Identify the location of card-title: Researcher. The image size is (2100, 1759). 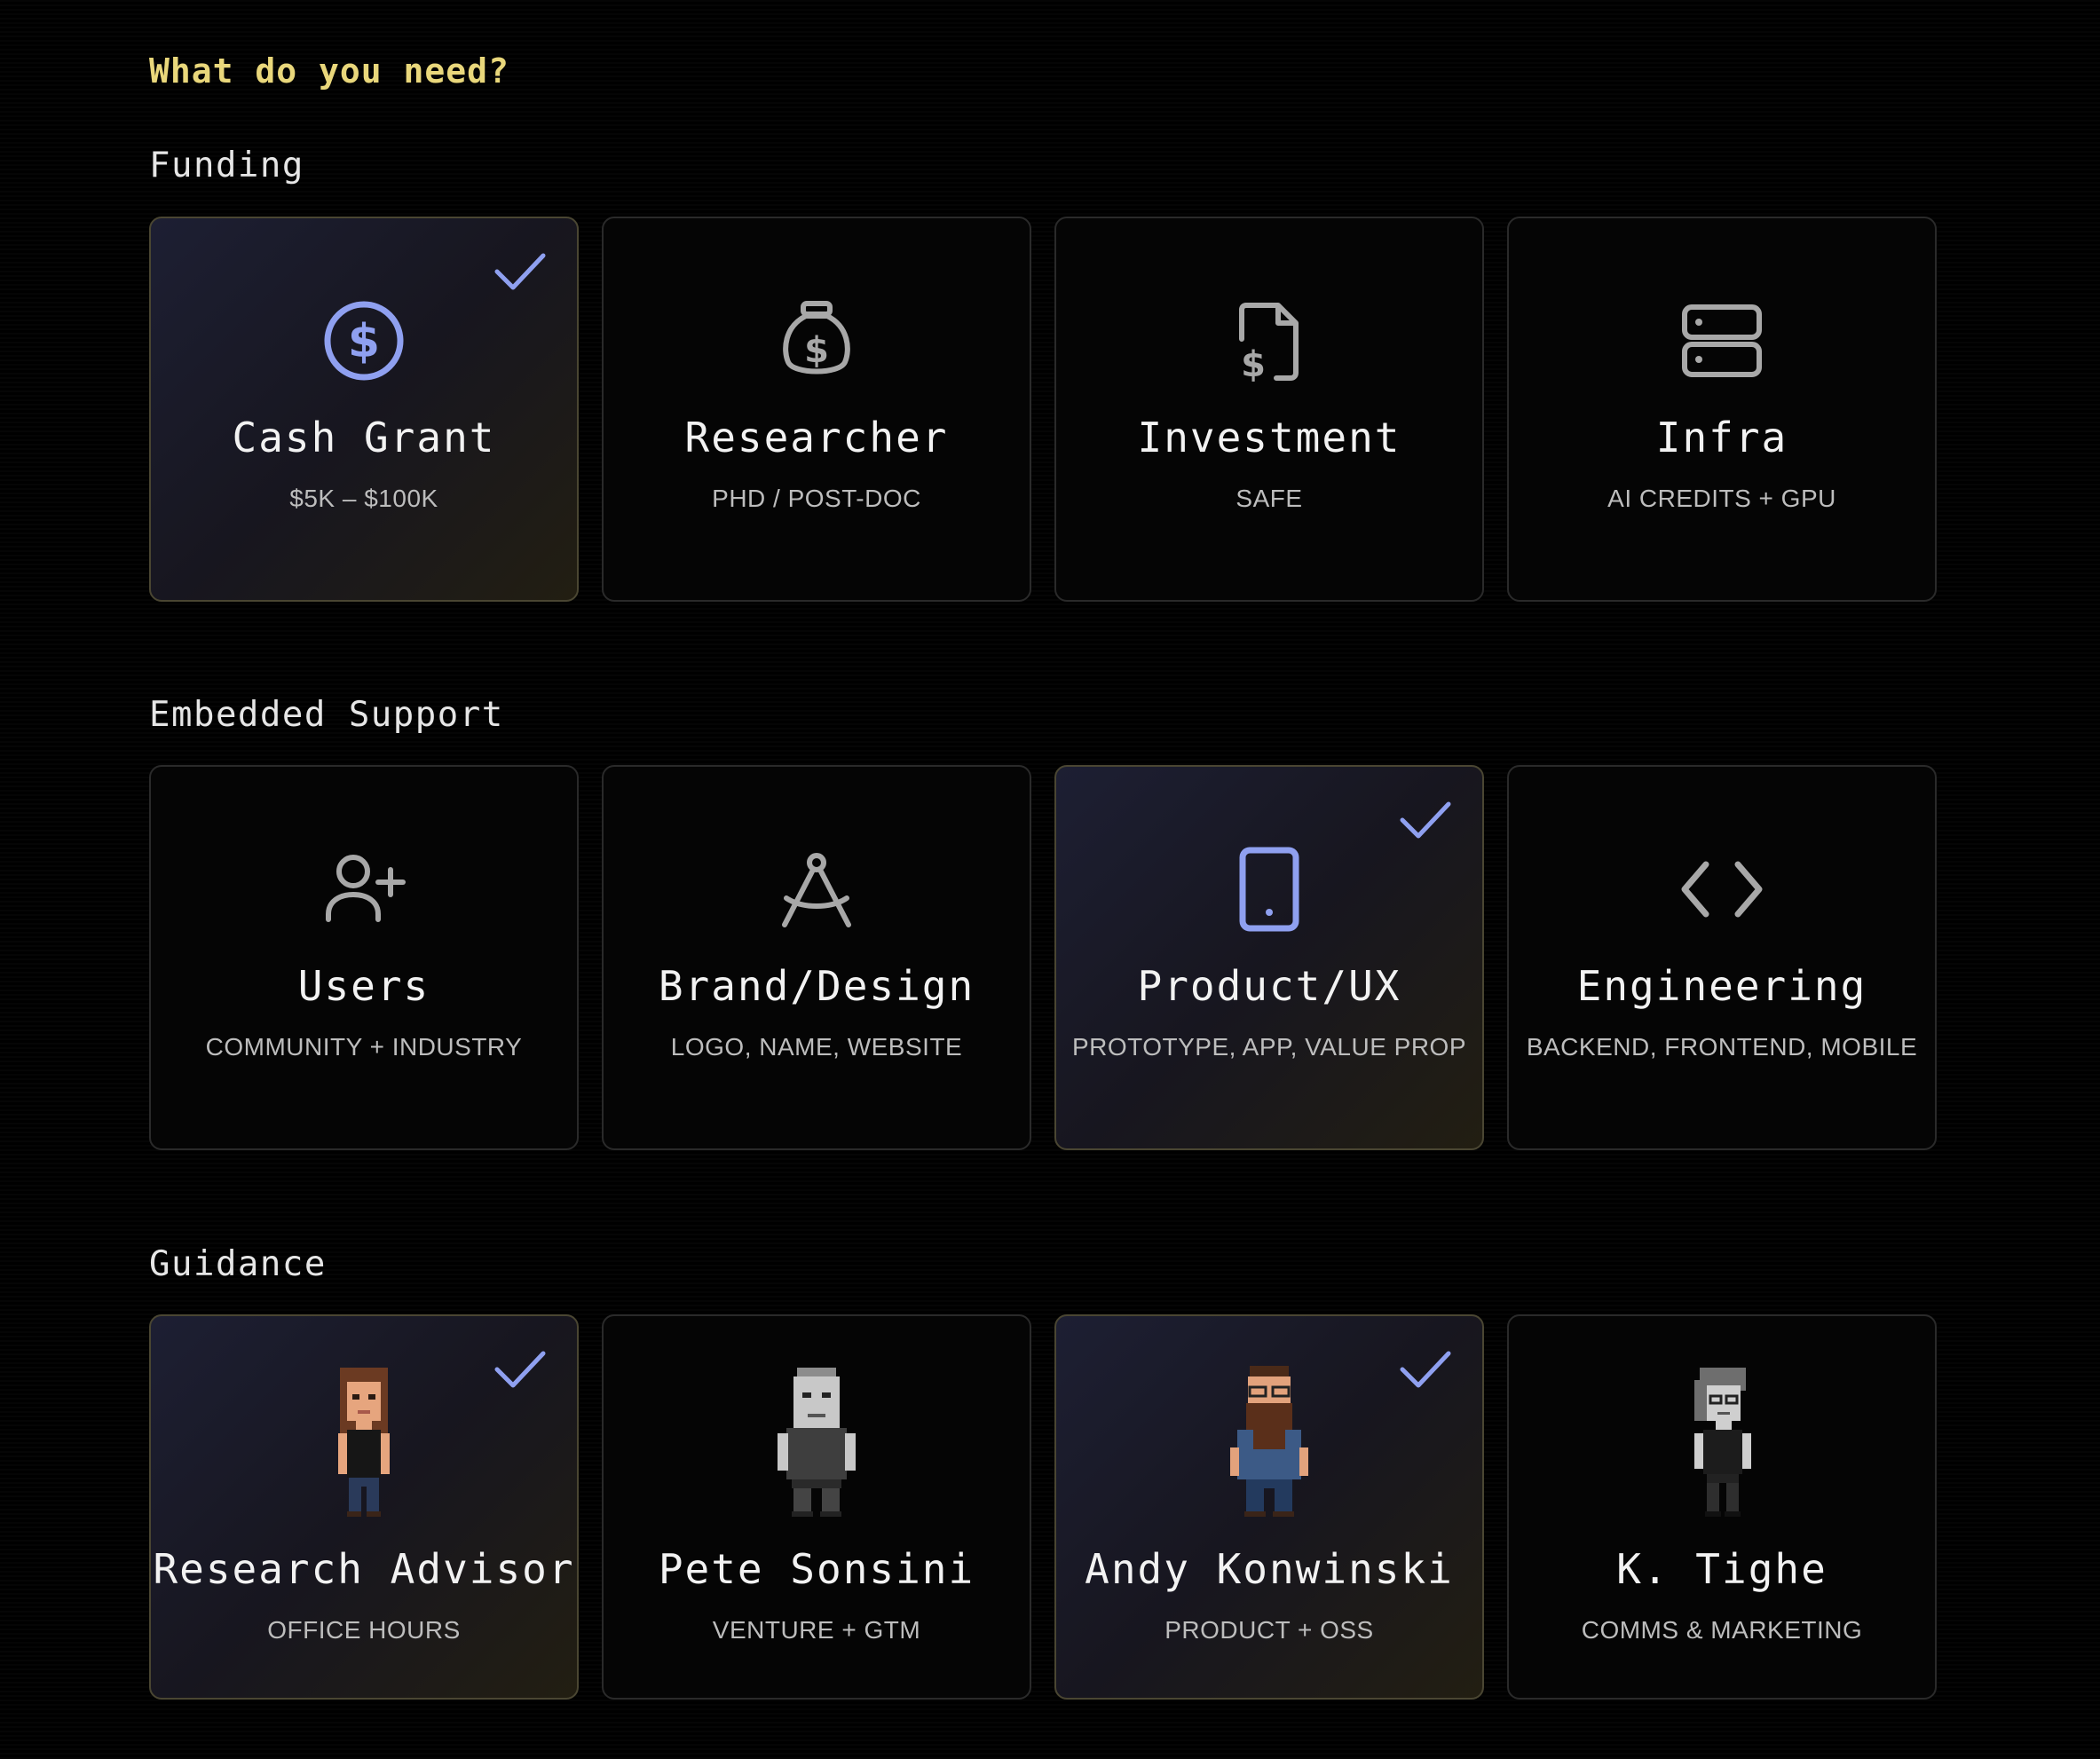
(816, 437).